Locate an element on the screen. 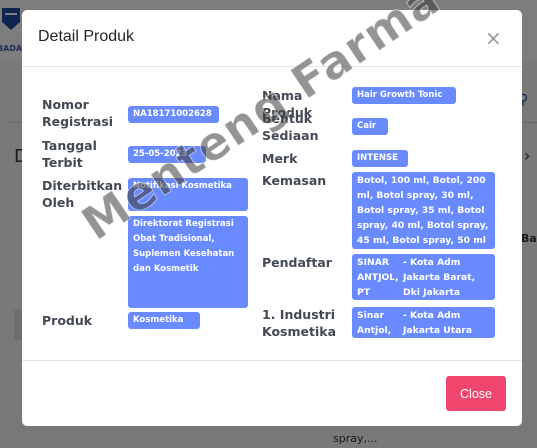 The width and height of the screenshot is (537, 448). modal-title: Detail Produk is located at coordinates (86, 36).